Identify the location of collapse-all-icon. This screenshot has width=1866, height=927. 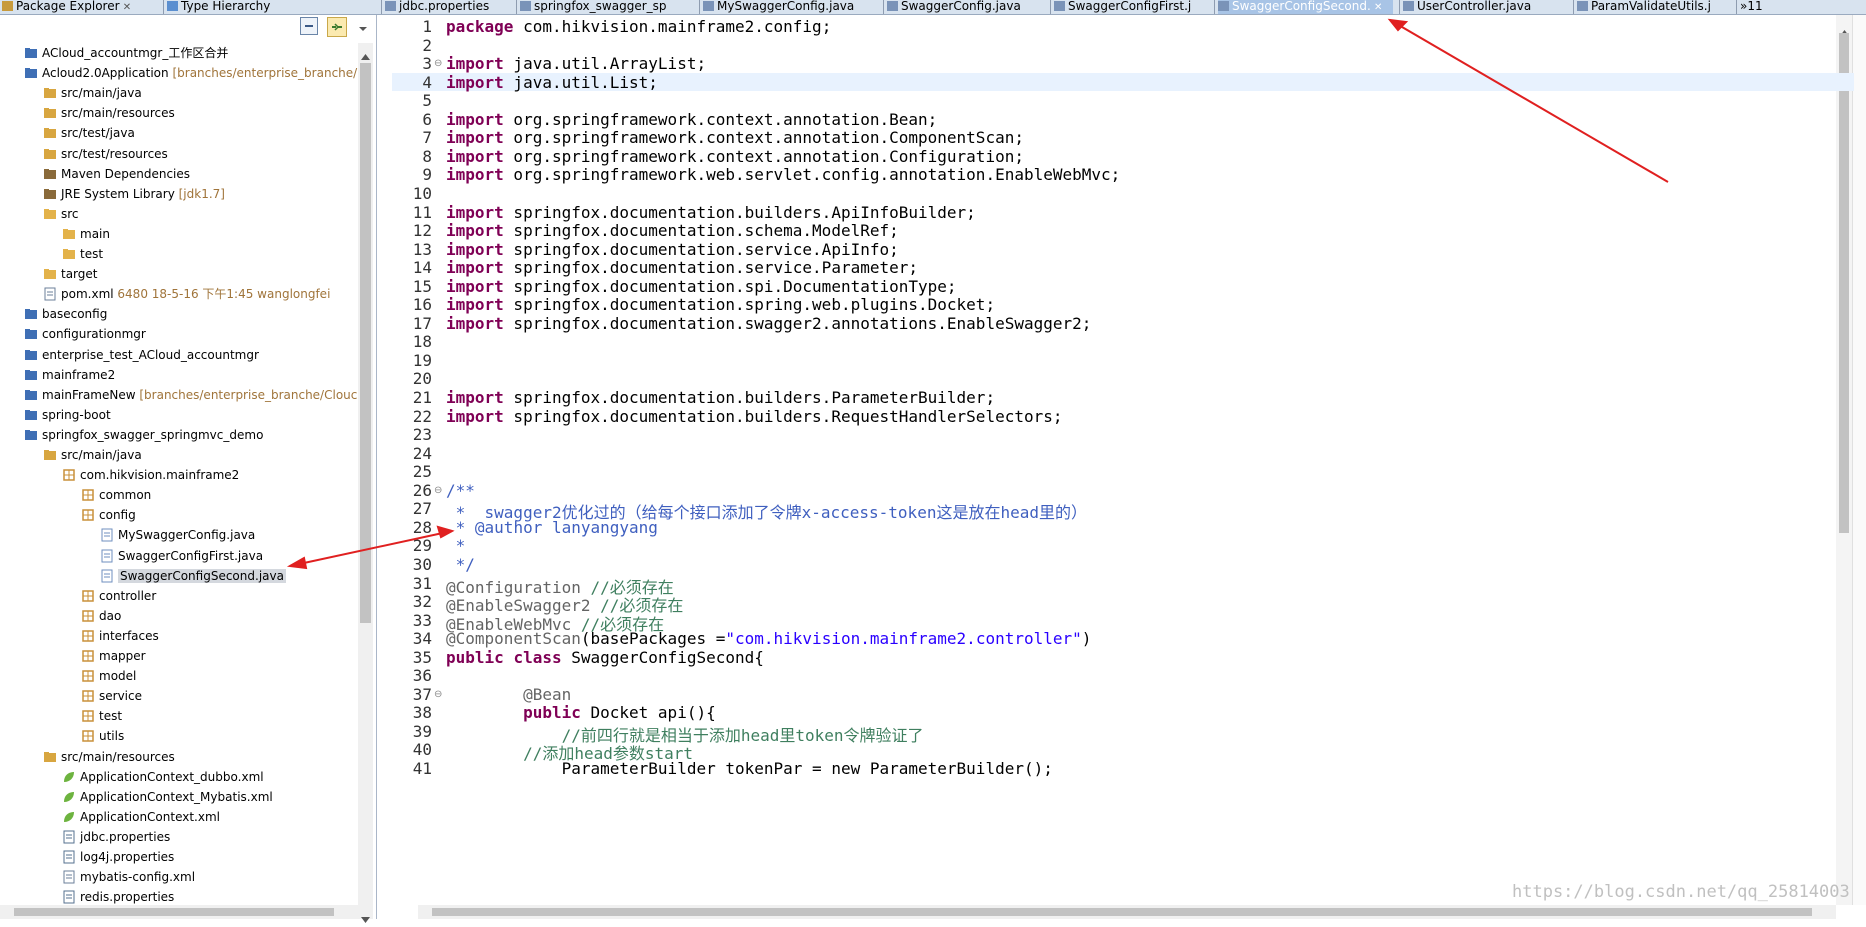
(309, 26).